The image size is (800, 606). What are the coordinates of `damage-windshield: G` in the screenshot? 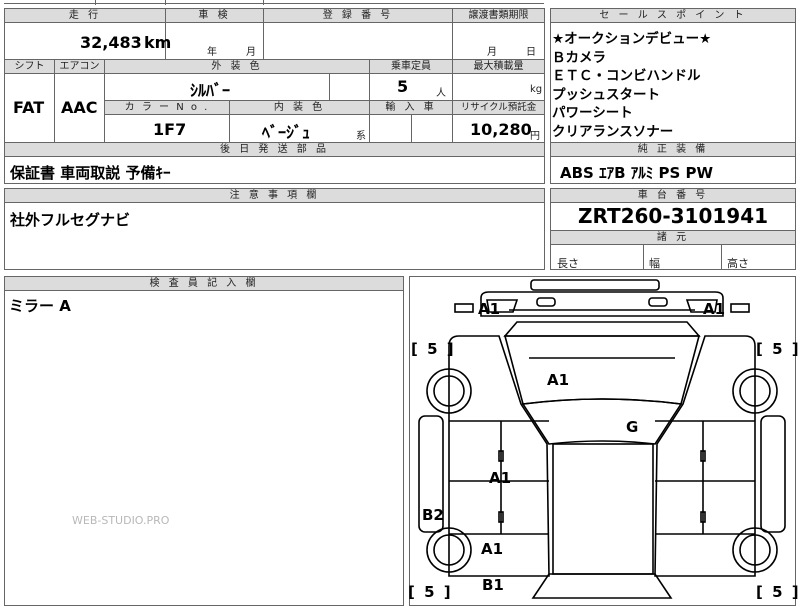 It's located at (632, 427).